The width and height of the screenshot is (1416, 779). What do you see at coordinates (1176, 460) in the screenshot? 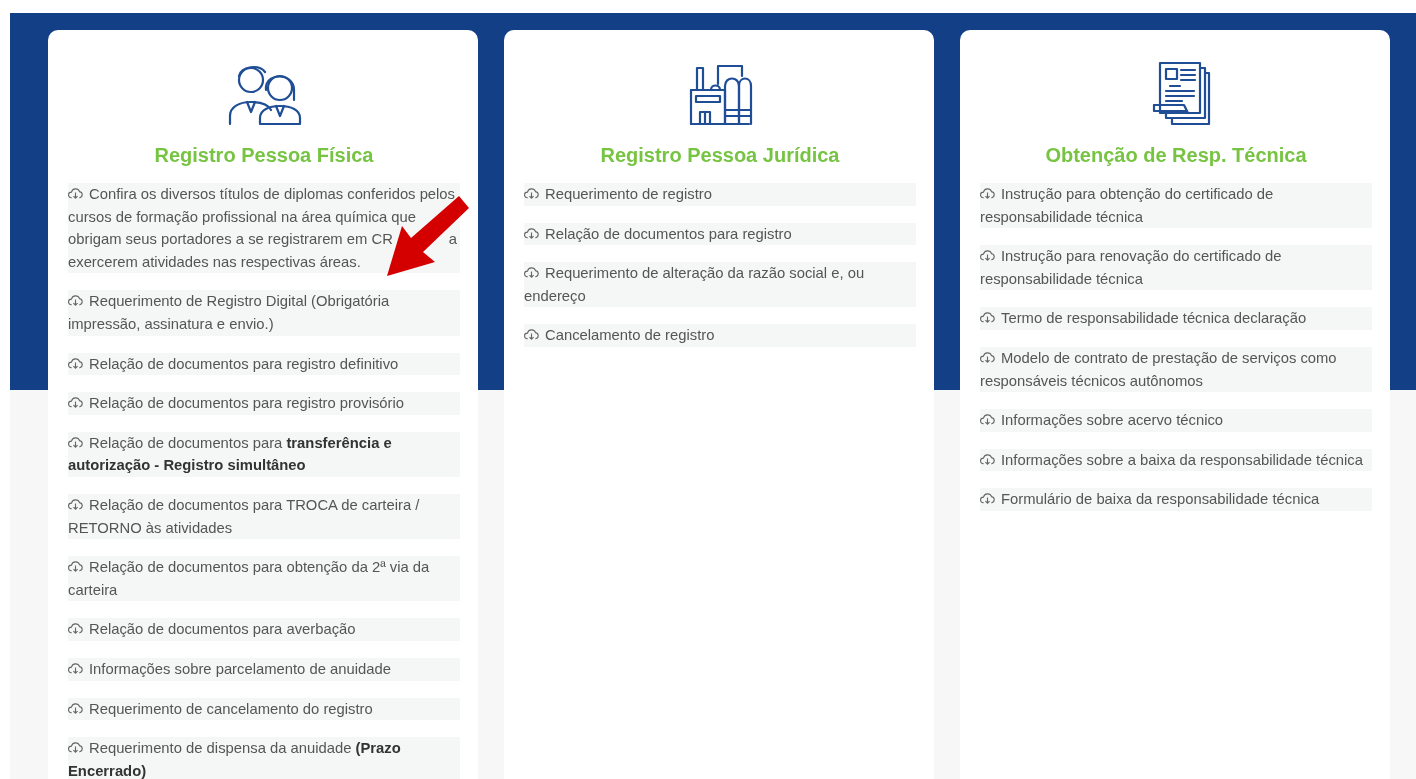
I see `download-link: Informações sobre a baixa da responsabilidade técnica` at bounding box center [1176, 460].